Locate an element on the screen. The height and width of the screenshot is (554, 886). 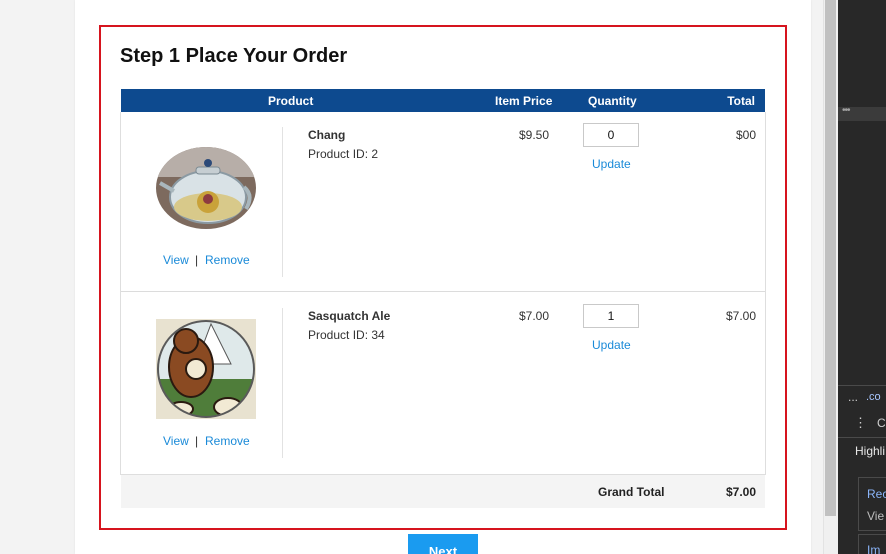
line-total: $00 is located at coordinates (745, 135).